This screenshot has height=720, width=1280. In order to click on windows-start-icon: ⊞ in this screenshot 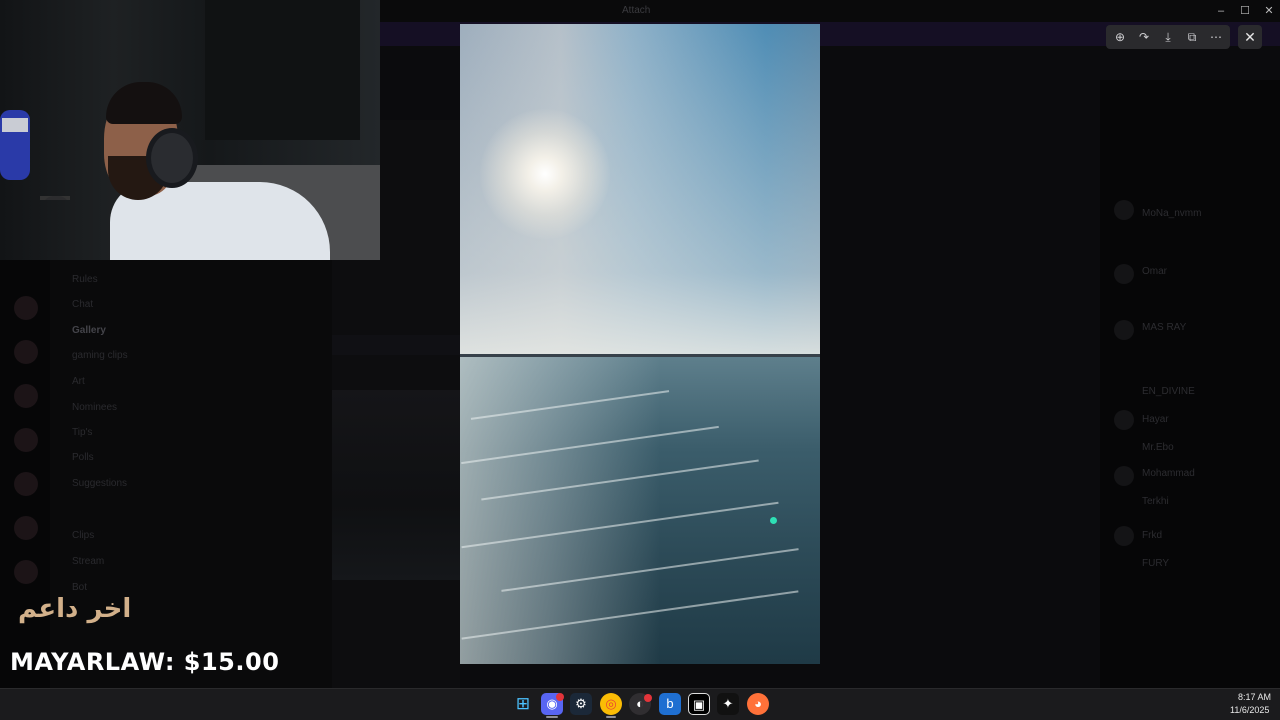, I will do `click(523, 704)`.